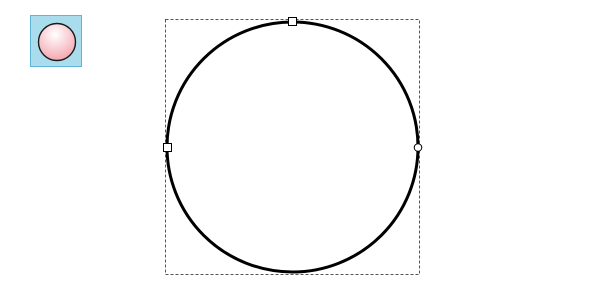 This screenshot has height=300, width=600. What do you see at coordinates (292, 21) in the screenshot?
I see `top-resize-handle` at bounding box center [292, 21].